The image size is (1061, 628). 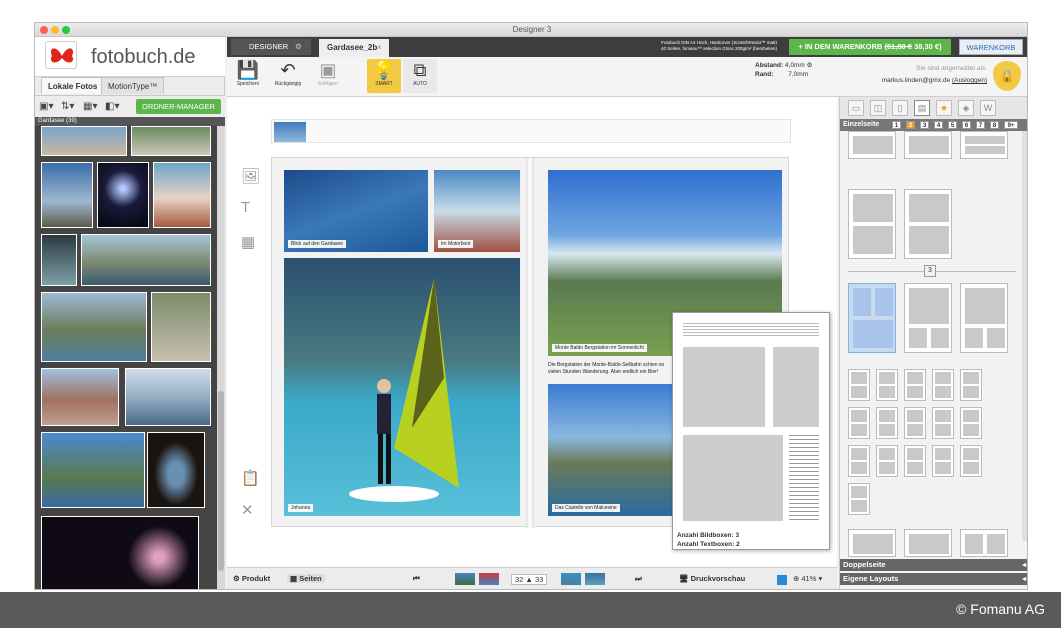 I want to click on photo-box: Das Castello von Malcesine, so click(x=612, y=450).